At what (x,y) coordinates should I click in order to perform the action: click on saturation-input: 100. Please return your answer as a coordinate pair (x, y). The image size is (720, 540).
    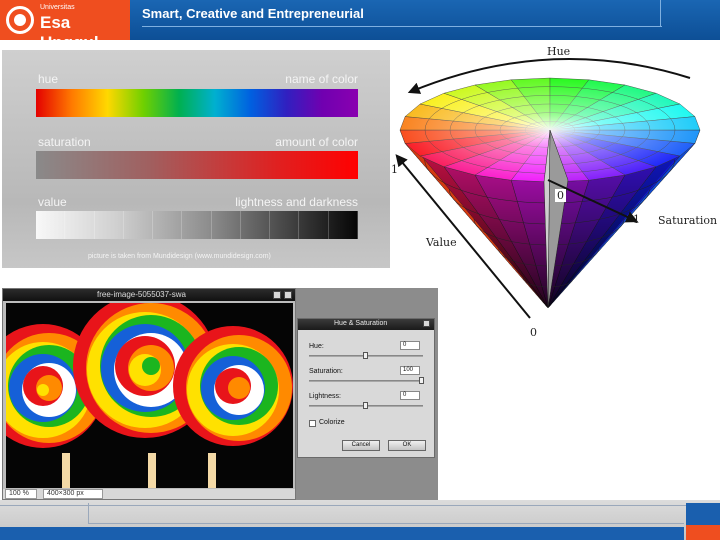
    Looking at the image, I should click on (410, 370).